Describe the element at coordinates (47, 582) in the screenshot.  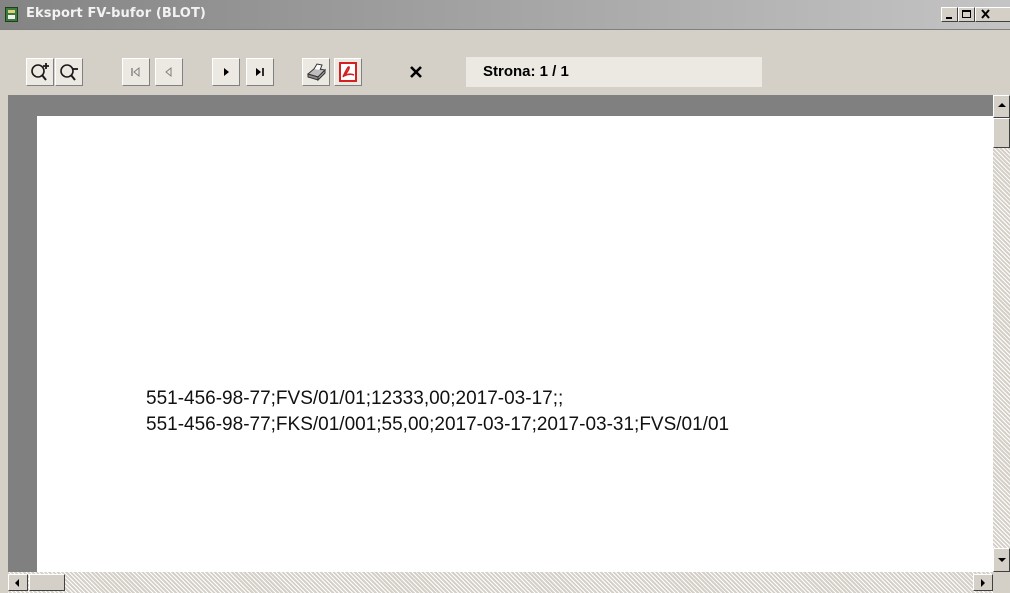
I see `horizontal-scroll-thumb` at that location.